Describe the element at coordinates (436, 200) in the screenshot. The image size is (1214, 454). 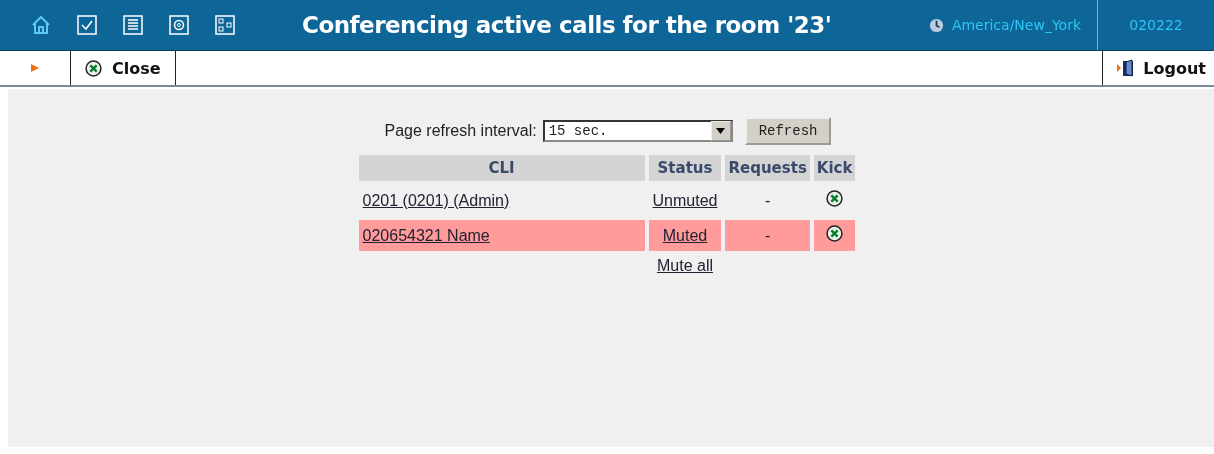
I see `caller-link: 0201 (0201) (Admin)` at that location.